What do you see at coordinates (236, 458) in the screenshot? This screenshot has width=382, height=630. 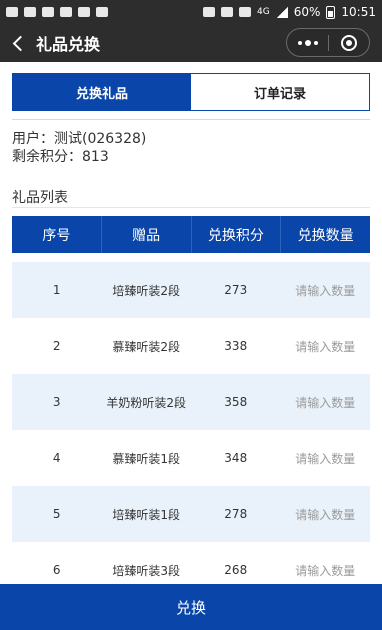 I see `row-points: 348` at bounding box center [236, 458].